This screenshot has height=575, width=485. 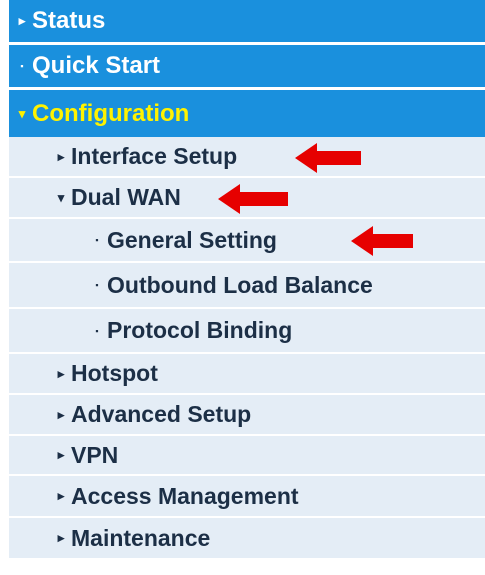 What do you see at coordinates (240, 284) in the screenshot?
I see `submenu-item-label: Outbound Load Balance` at bounding box center [240, 284].